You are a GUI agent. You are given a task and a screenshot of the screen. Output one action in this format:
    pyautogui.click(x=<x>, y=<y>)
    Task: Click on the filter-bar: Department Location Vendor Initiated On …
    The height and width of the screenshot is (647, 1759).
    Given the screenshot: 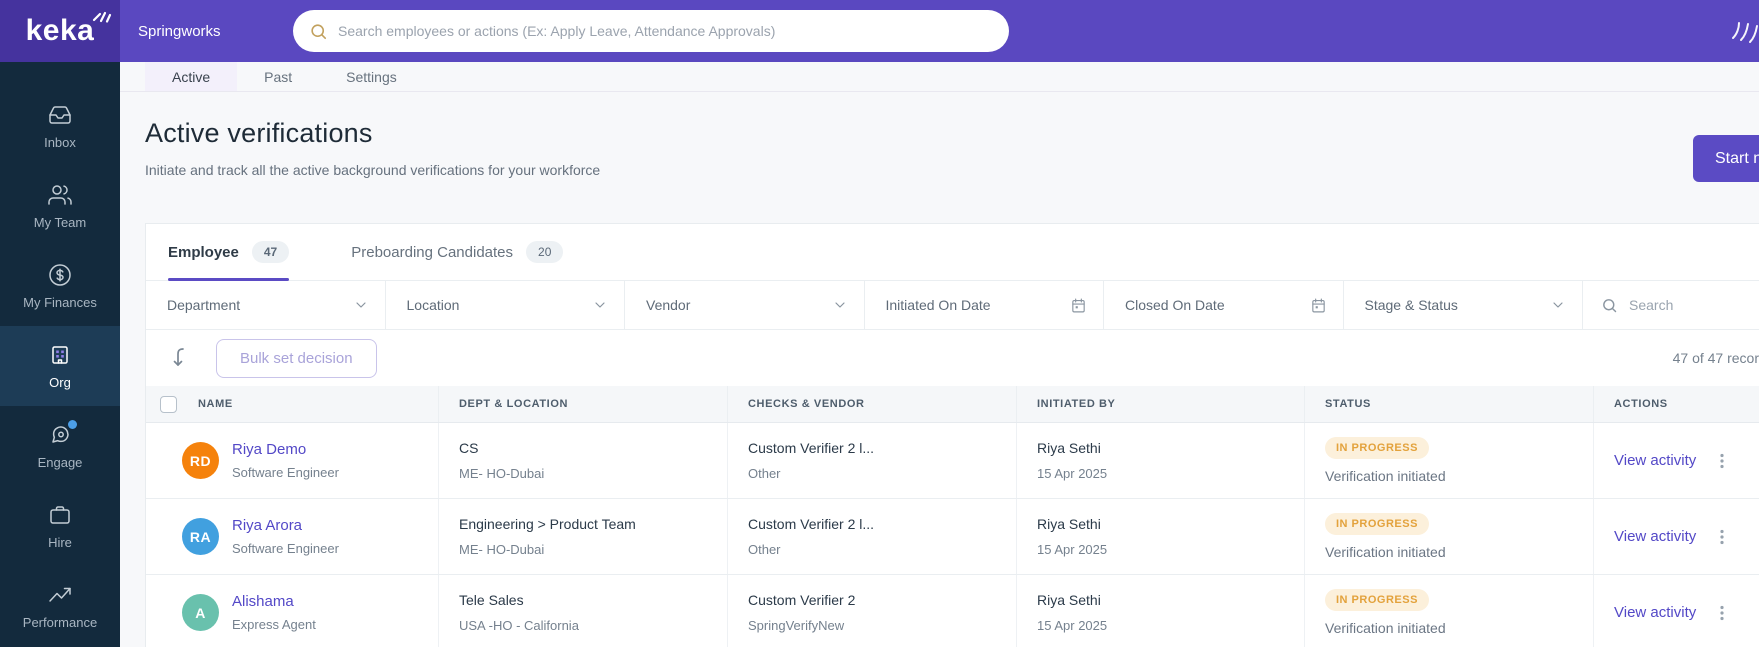 What is the action you would take?
    pyautogui.click(x=952, y=305)
    